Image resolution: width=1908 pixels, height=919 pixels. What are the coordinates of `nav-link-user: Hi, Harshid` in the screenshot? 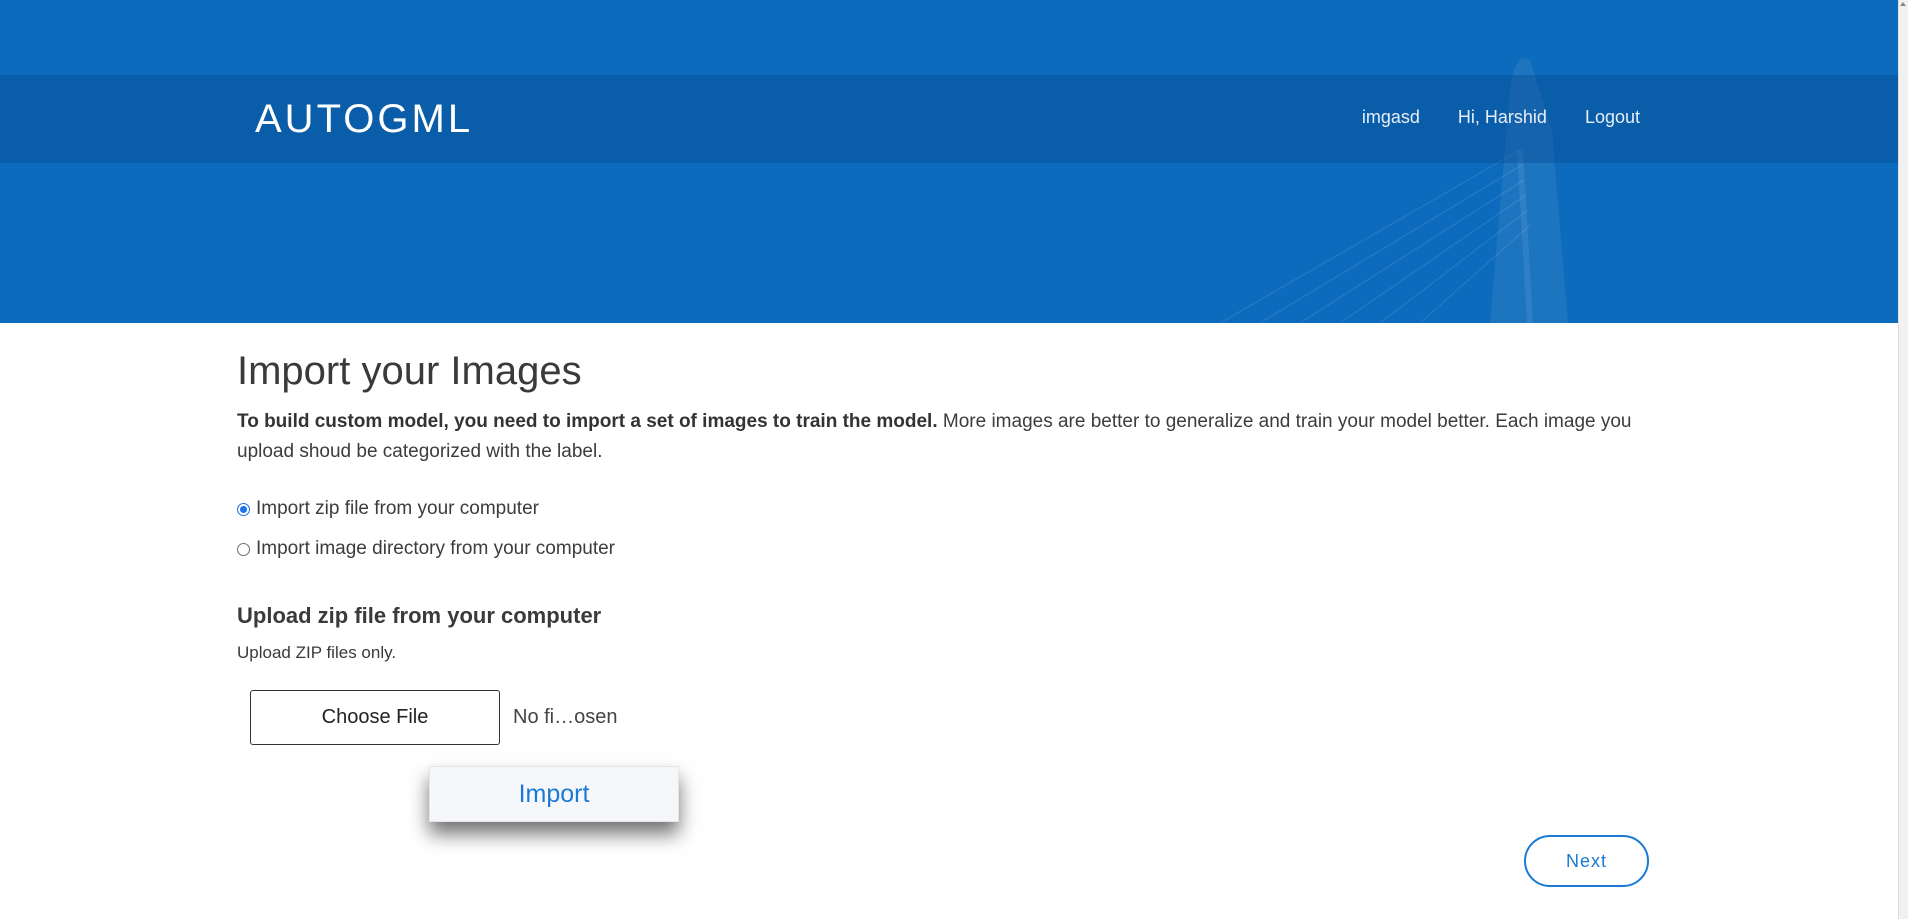 It's located at (1502, 117).